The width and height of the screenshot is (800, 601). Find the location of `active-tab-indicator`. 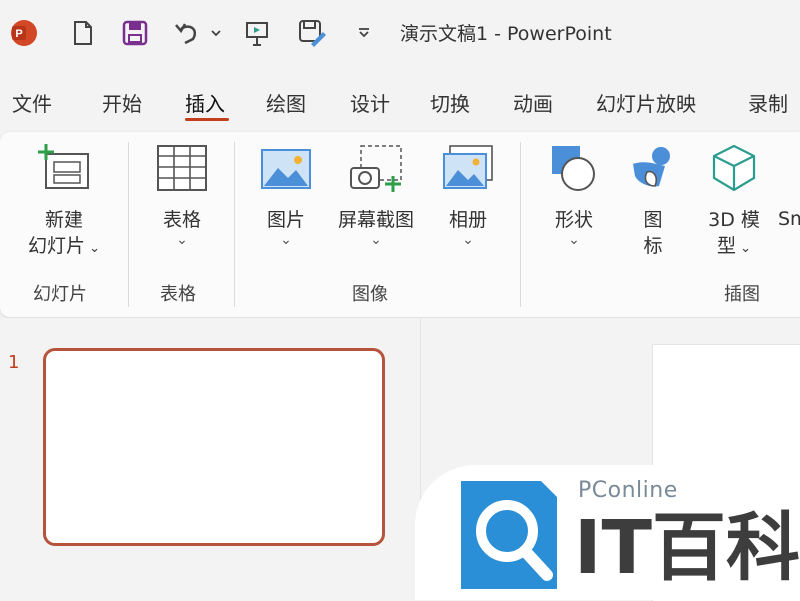

active-tab-indicator is located at coordinates (207, 119).